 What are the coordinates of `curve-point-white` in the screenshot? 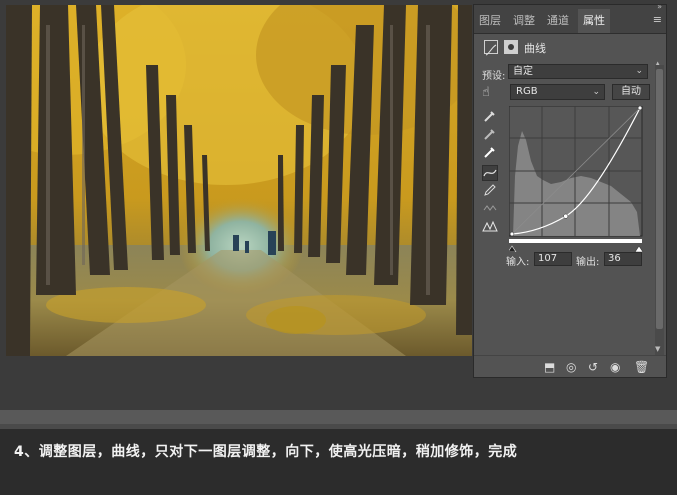 It's located at (640, 108).